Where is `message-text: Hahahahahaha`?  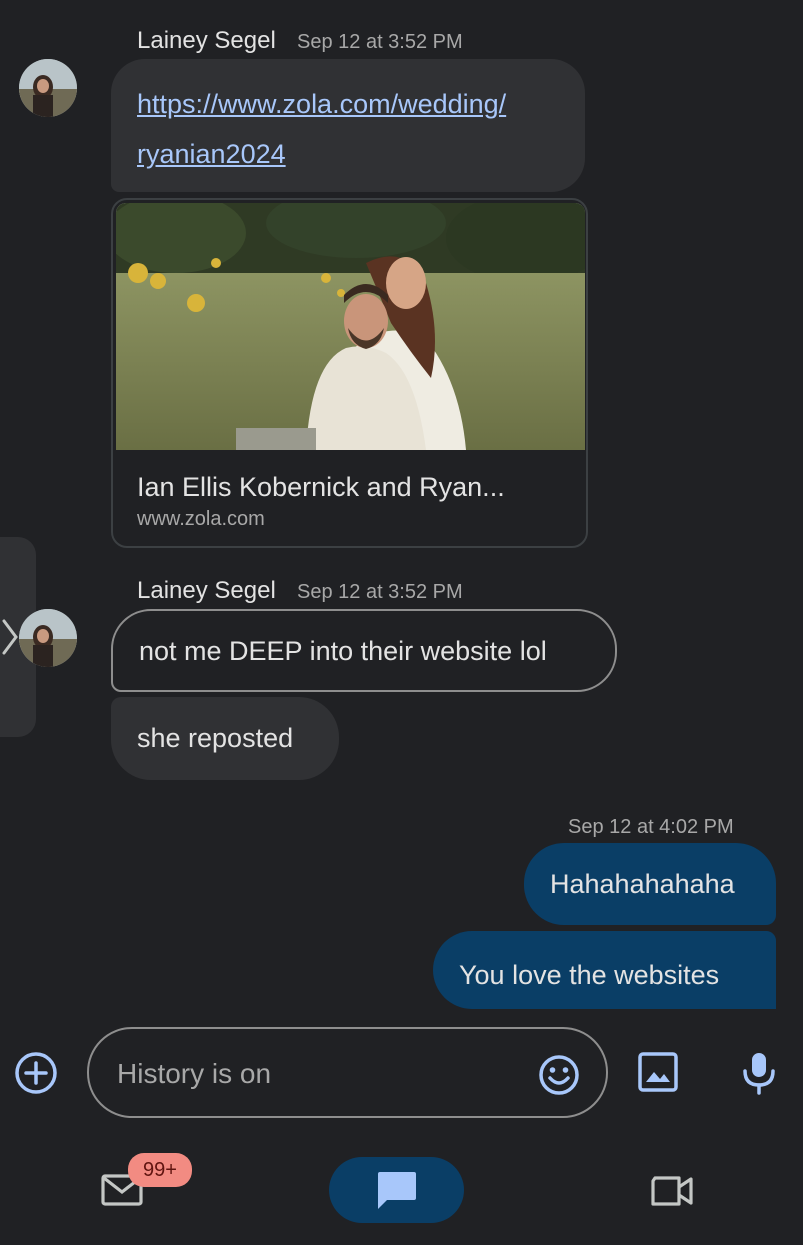
message-text: Hahahahahaha is located at coordinates (642, 884).